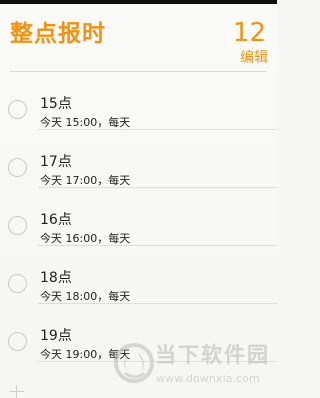 The height and width of the screenshot is (398, 320). What do you see at coordinates (249, 33) in the screenshot?
I see `reminder-count: 12` at bounding box center [249, 33].